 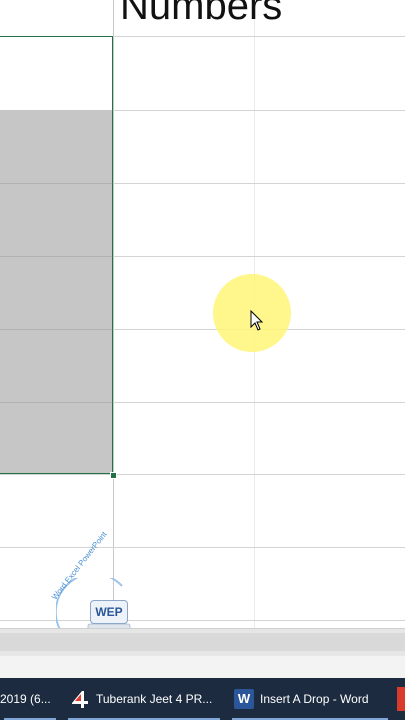 I want to click on mouse-pointer-icon, so click(x=257, y=320).